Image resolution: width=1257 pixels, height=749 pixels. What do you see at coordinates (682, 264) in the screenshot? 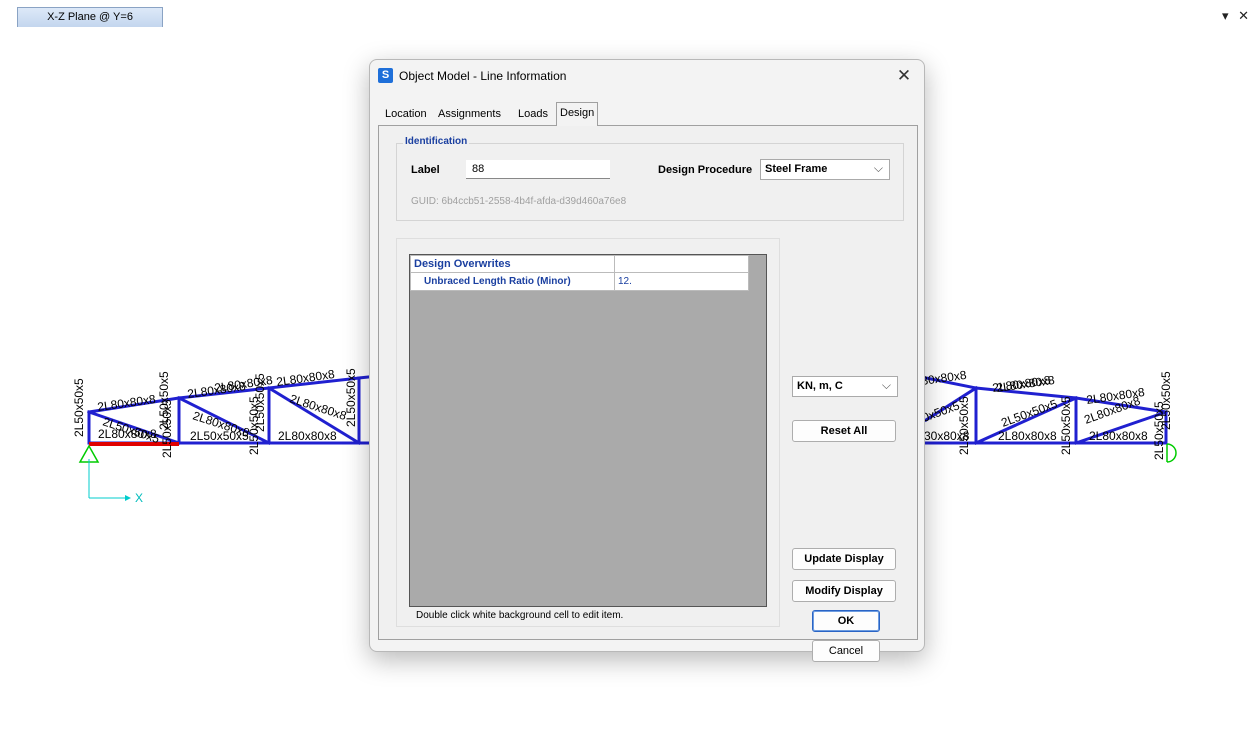
I see `overwrites-header-value` at bounding box center [682, 264].